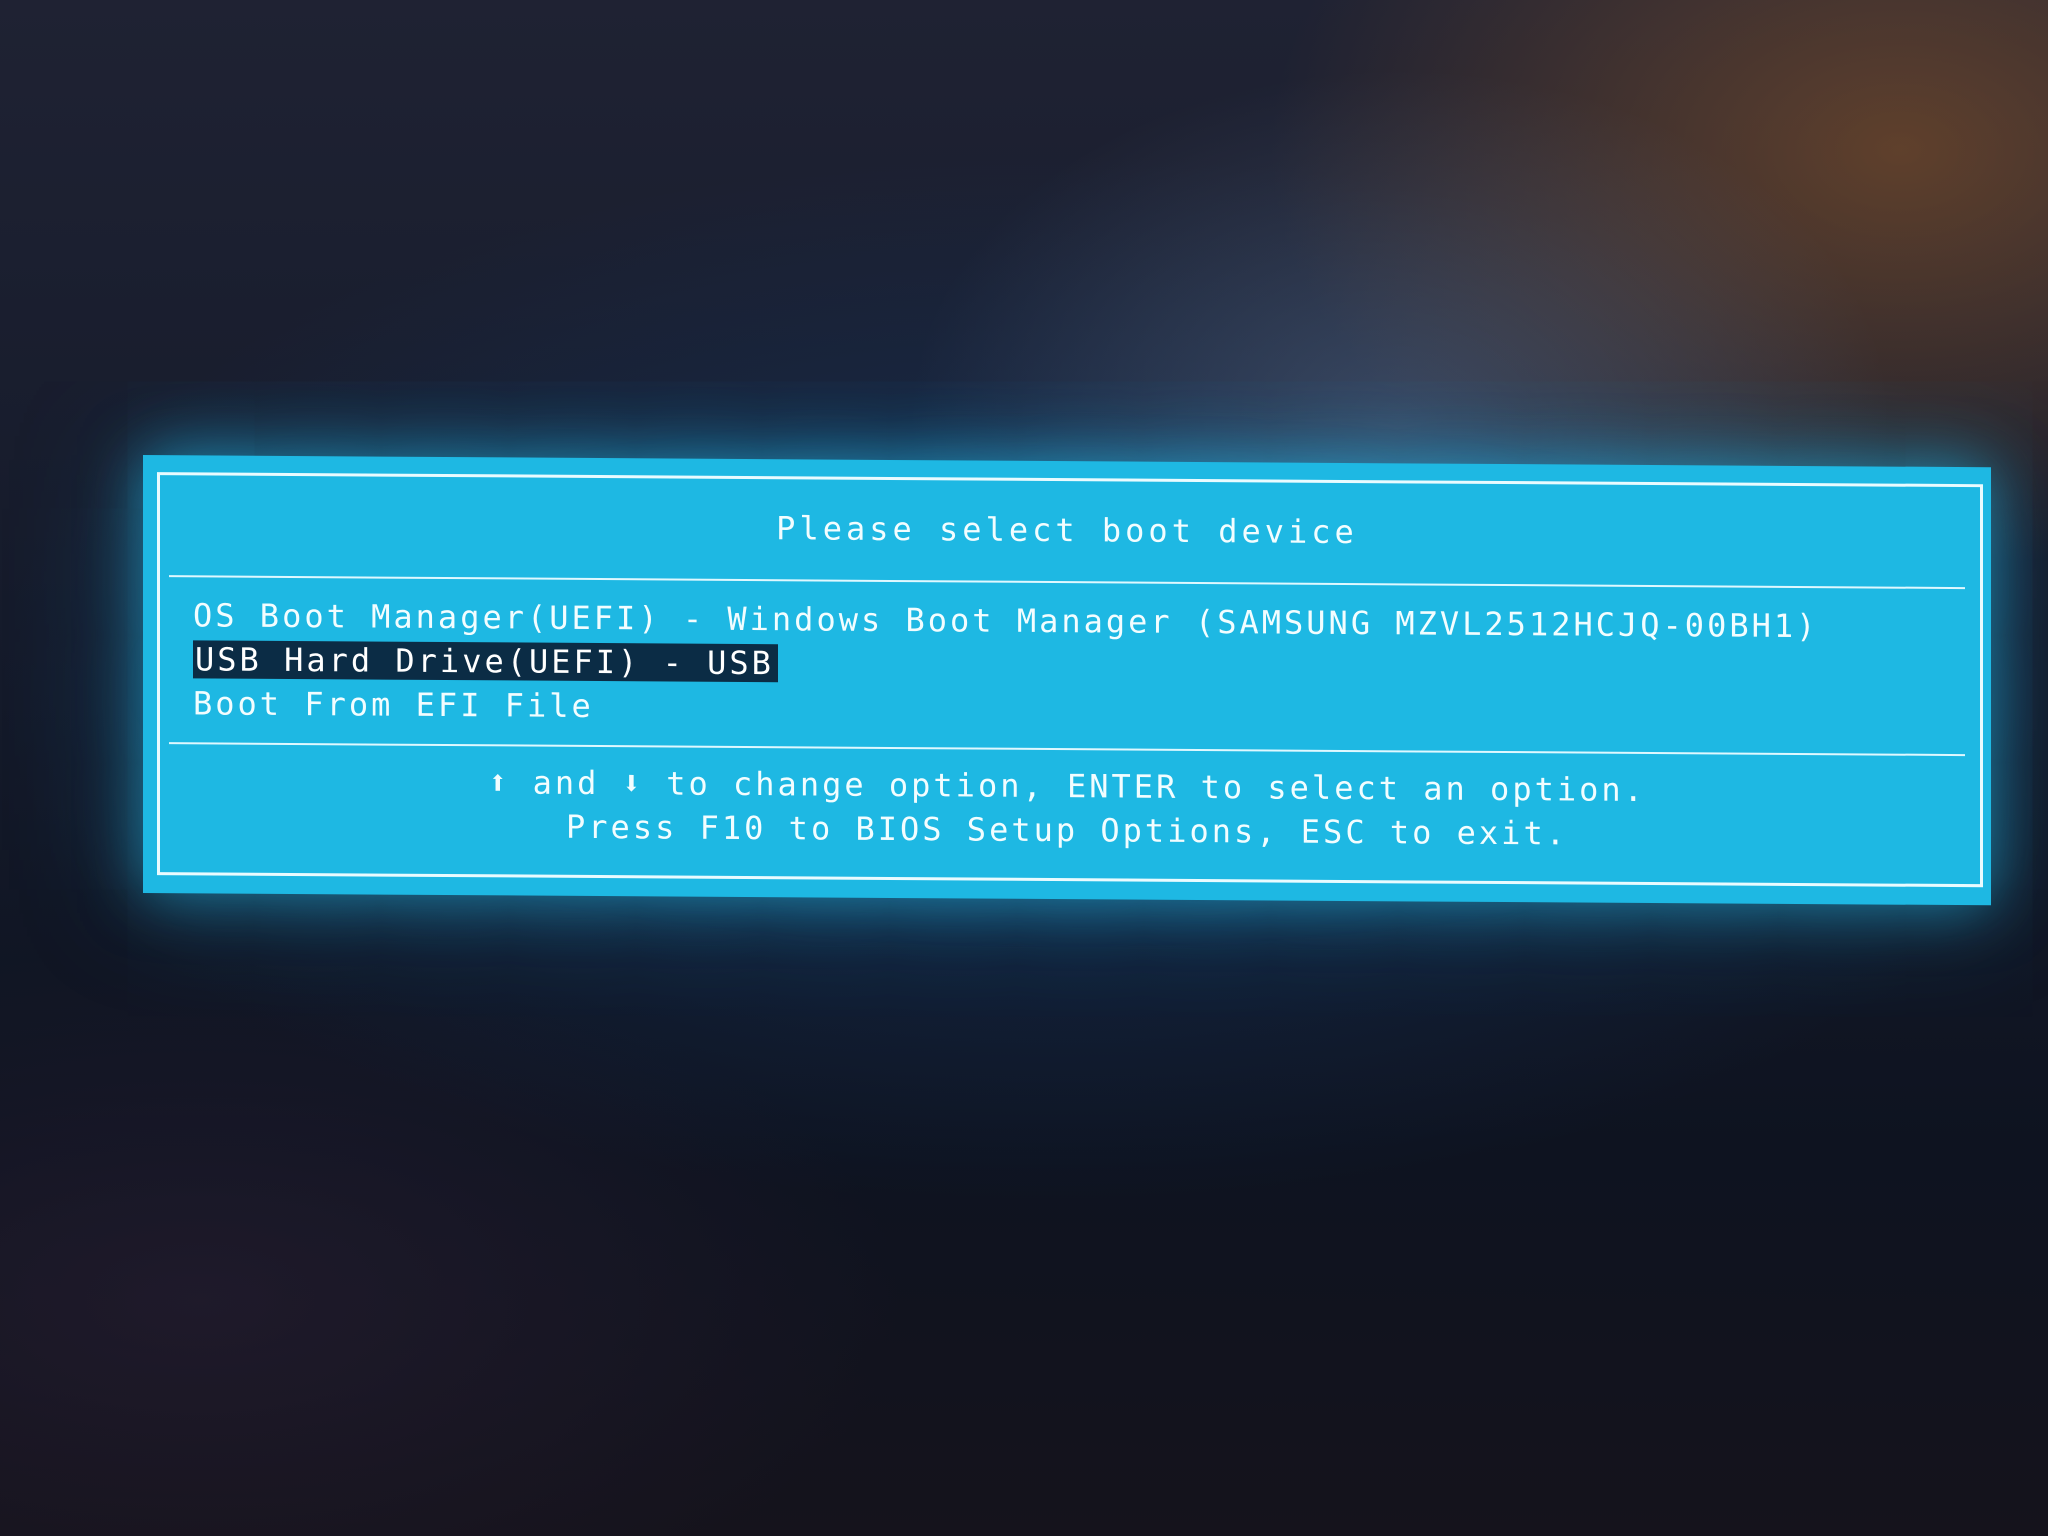  I want to click on up-arrow-icon: ⬆, so click(499, 782).